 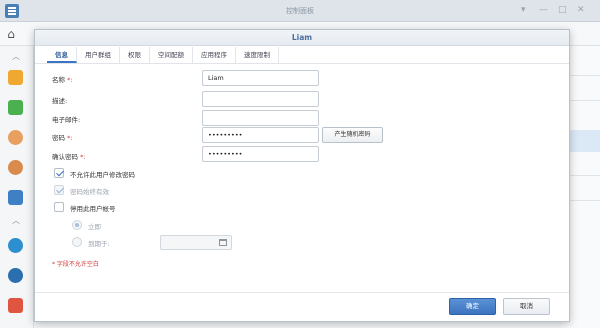 I want to click on close-icon: ✕, so click(x=581, y=10).